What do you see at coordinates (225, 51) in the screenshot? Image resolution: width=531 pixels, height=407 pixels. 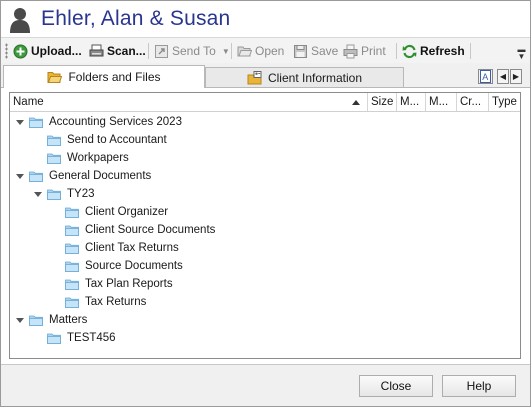 I see `chevron-down-icon: ▼` at bounding box center [225, 51].